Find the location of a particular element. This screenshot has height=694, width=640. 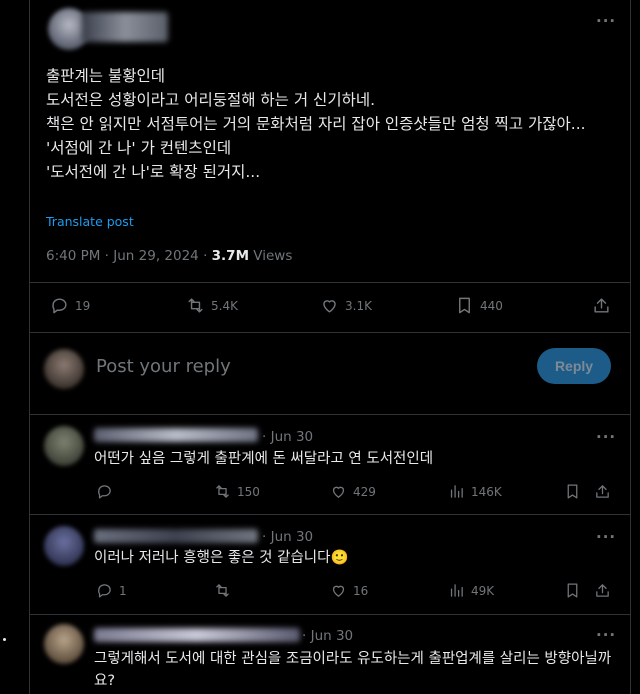

reply-actions: 1 16 49K is located at coordinates (355, 592).